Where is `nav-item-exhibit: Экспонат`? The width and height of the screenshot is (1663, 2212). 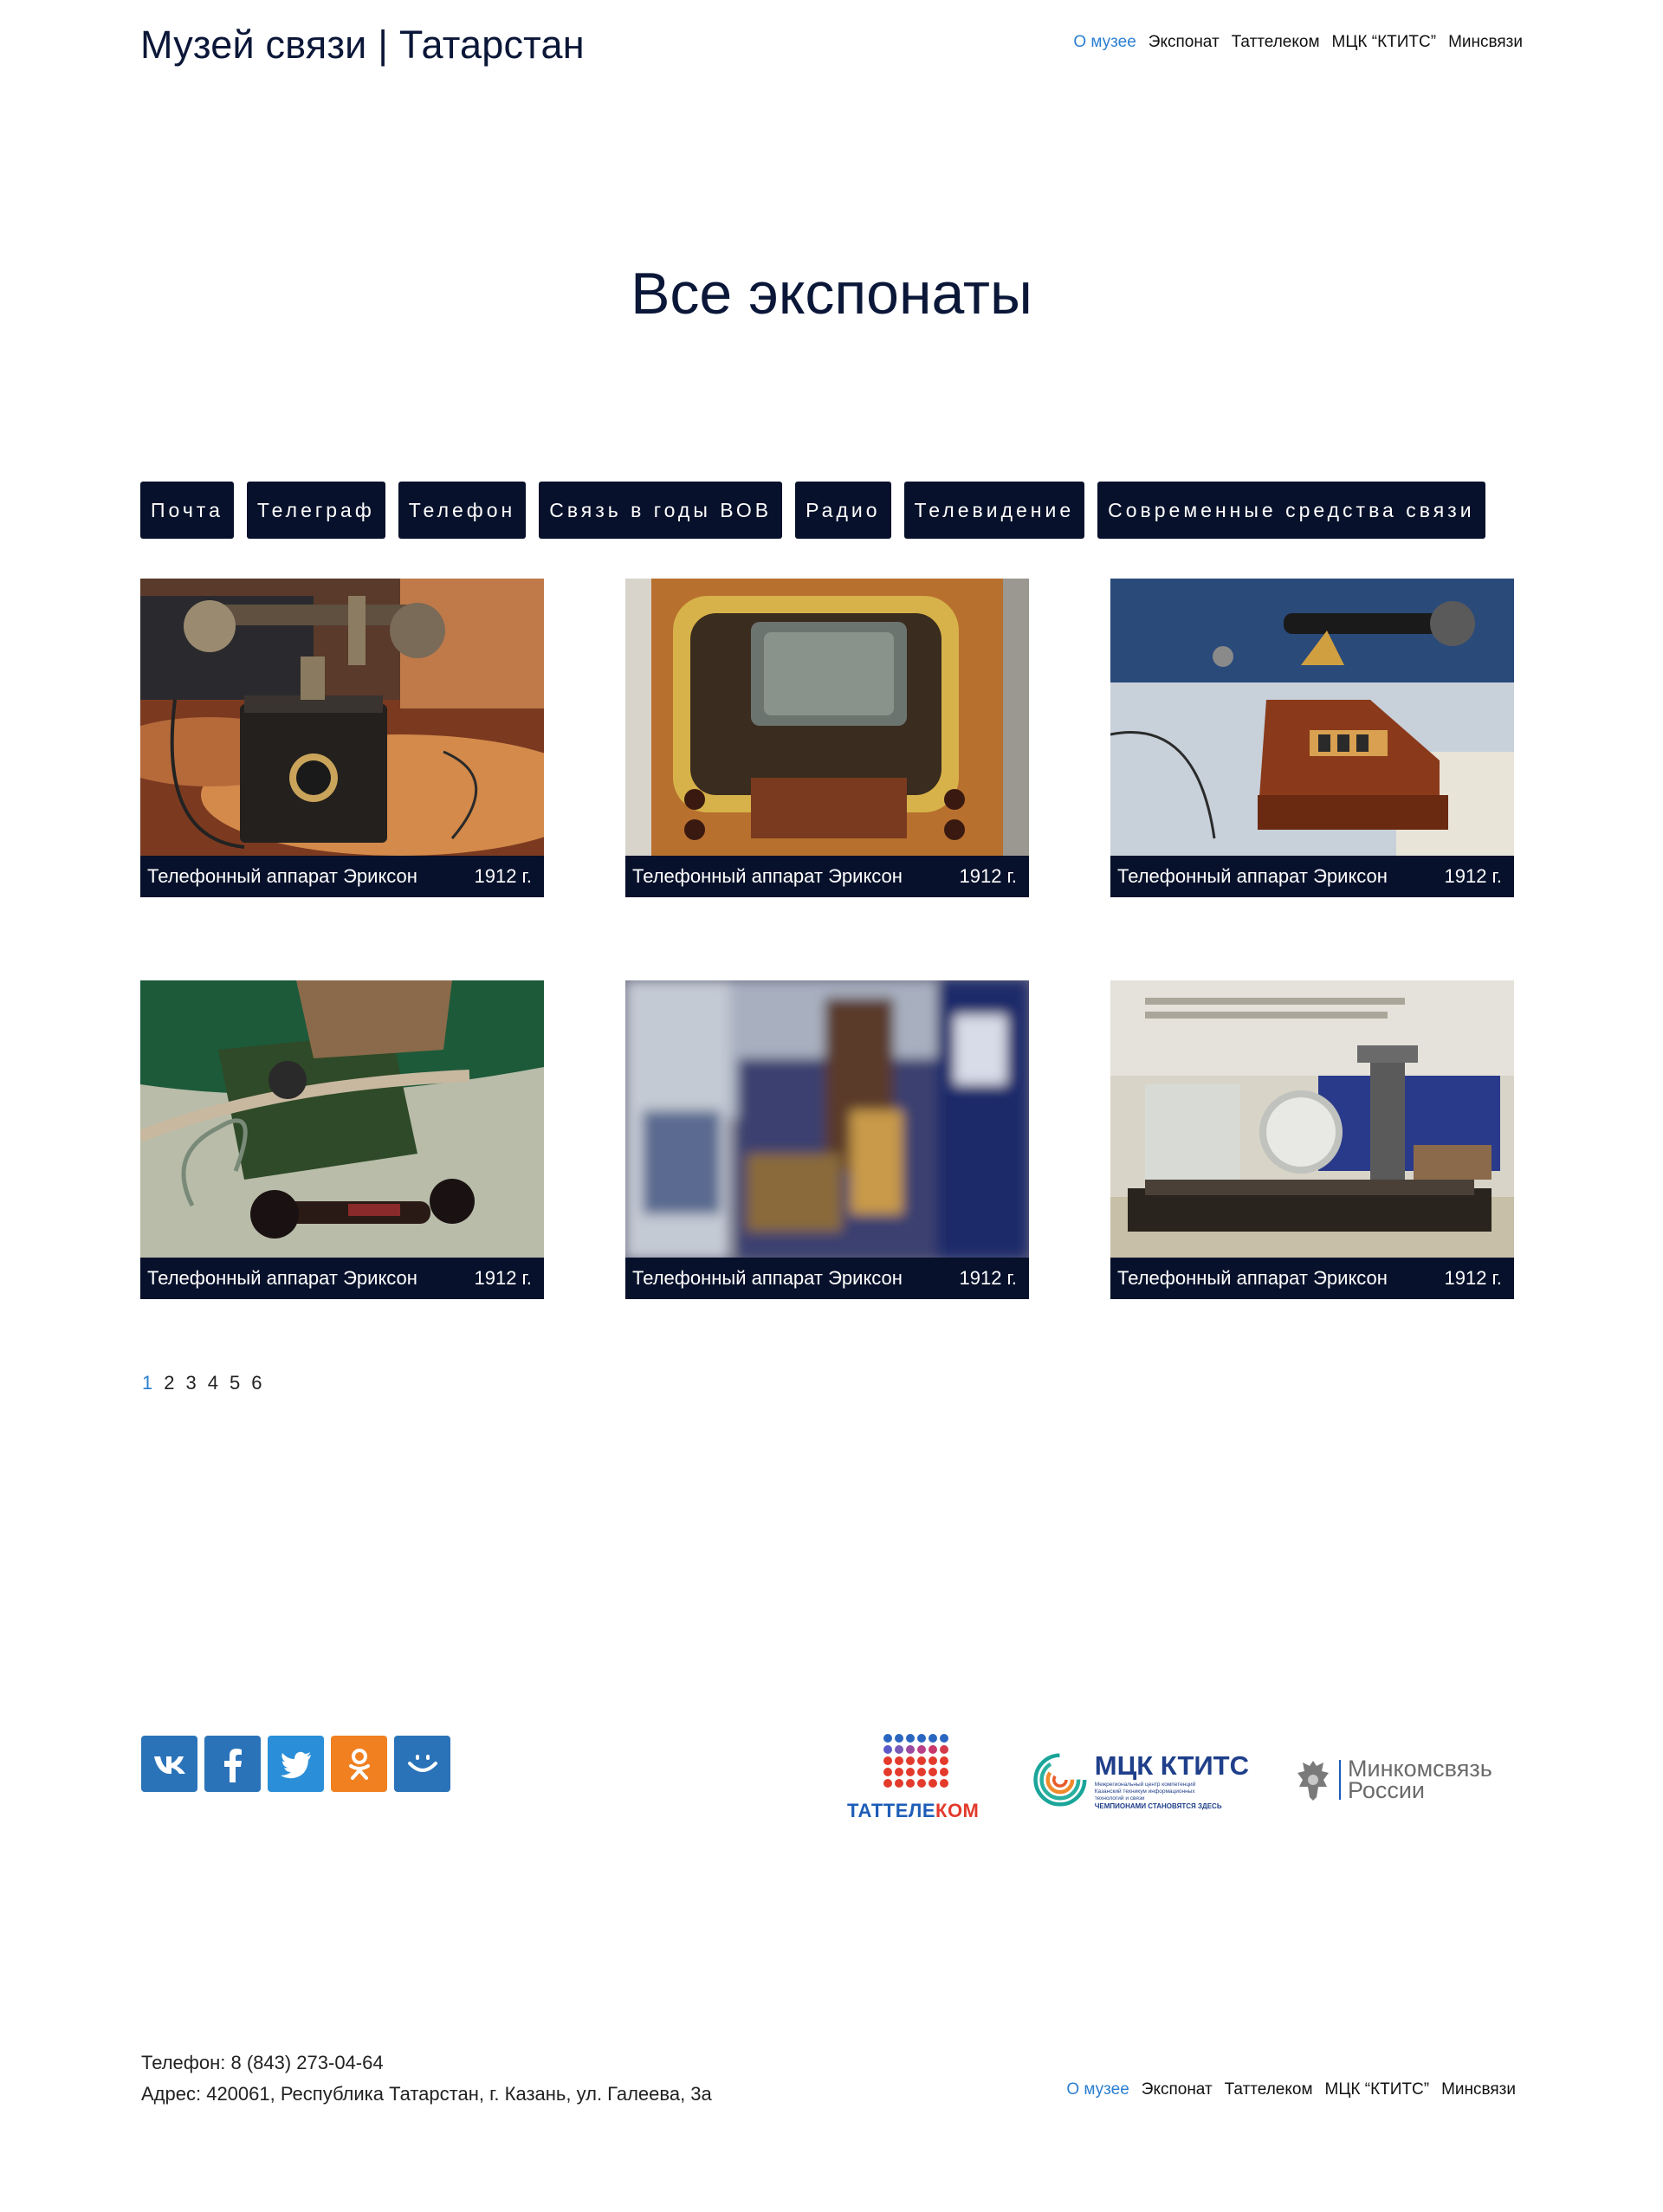 nav-item-exhibit: Экспонат is located at coordinates (1184, 42).